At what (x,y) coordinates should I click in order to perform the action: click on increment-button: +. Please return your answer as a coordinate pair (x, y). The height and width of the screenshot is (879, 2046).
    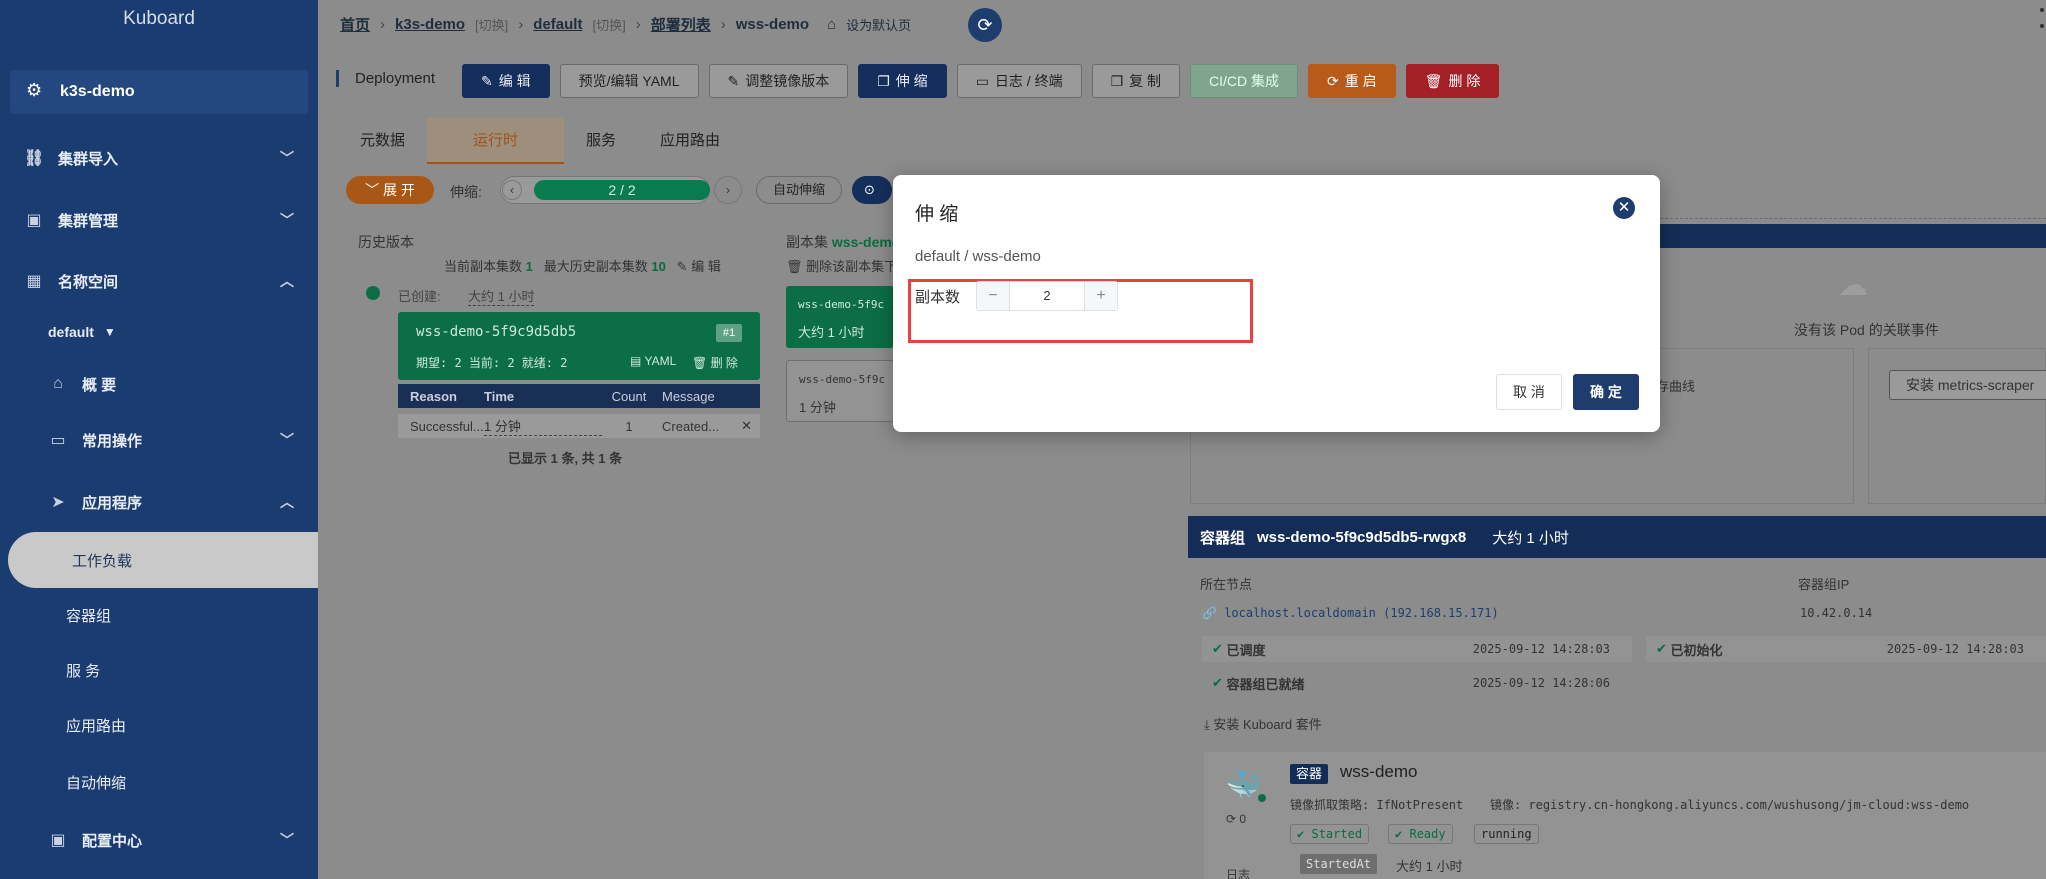
    Looking at the image, I should click on (1101, 296).